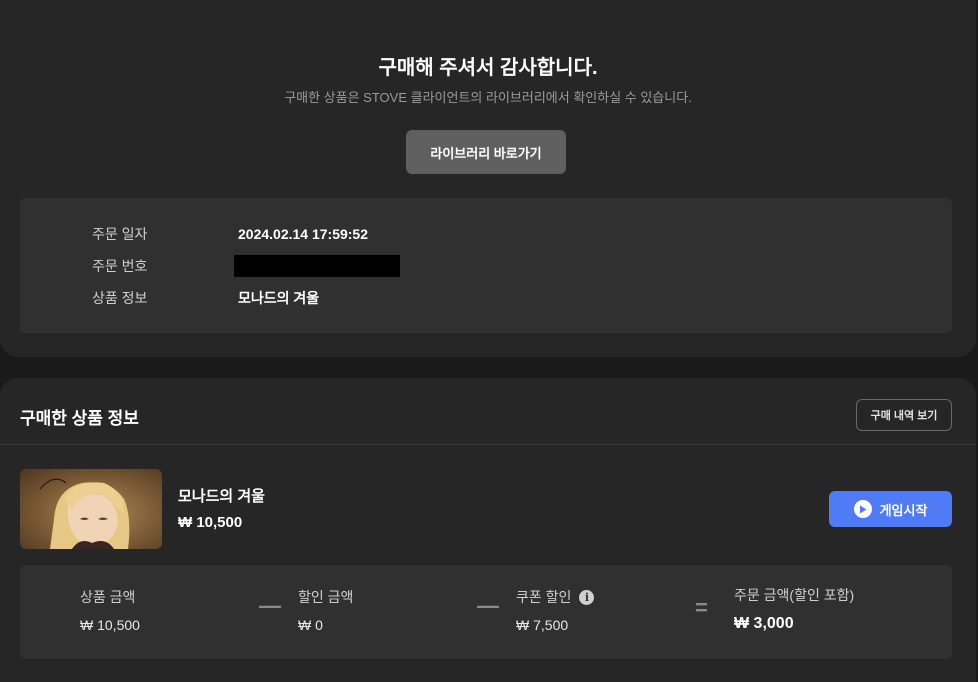  What do you see at coordinates (79, 418) in the screenshot?
I see `section-title: 구매한 상품 정보` at bounding box center [79, 418].